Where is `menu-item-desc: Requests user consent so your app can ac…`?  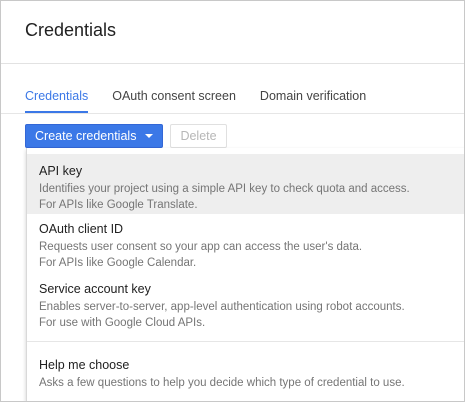
menu-item-desc: Requests user consent so your app can ac… is located at coordinates (201, 247).